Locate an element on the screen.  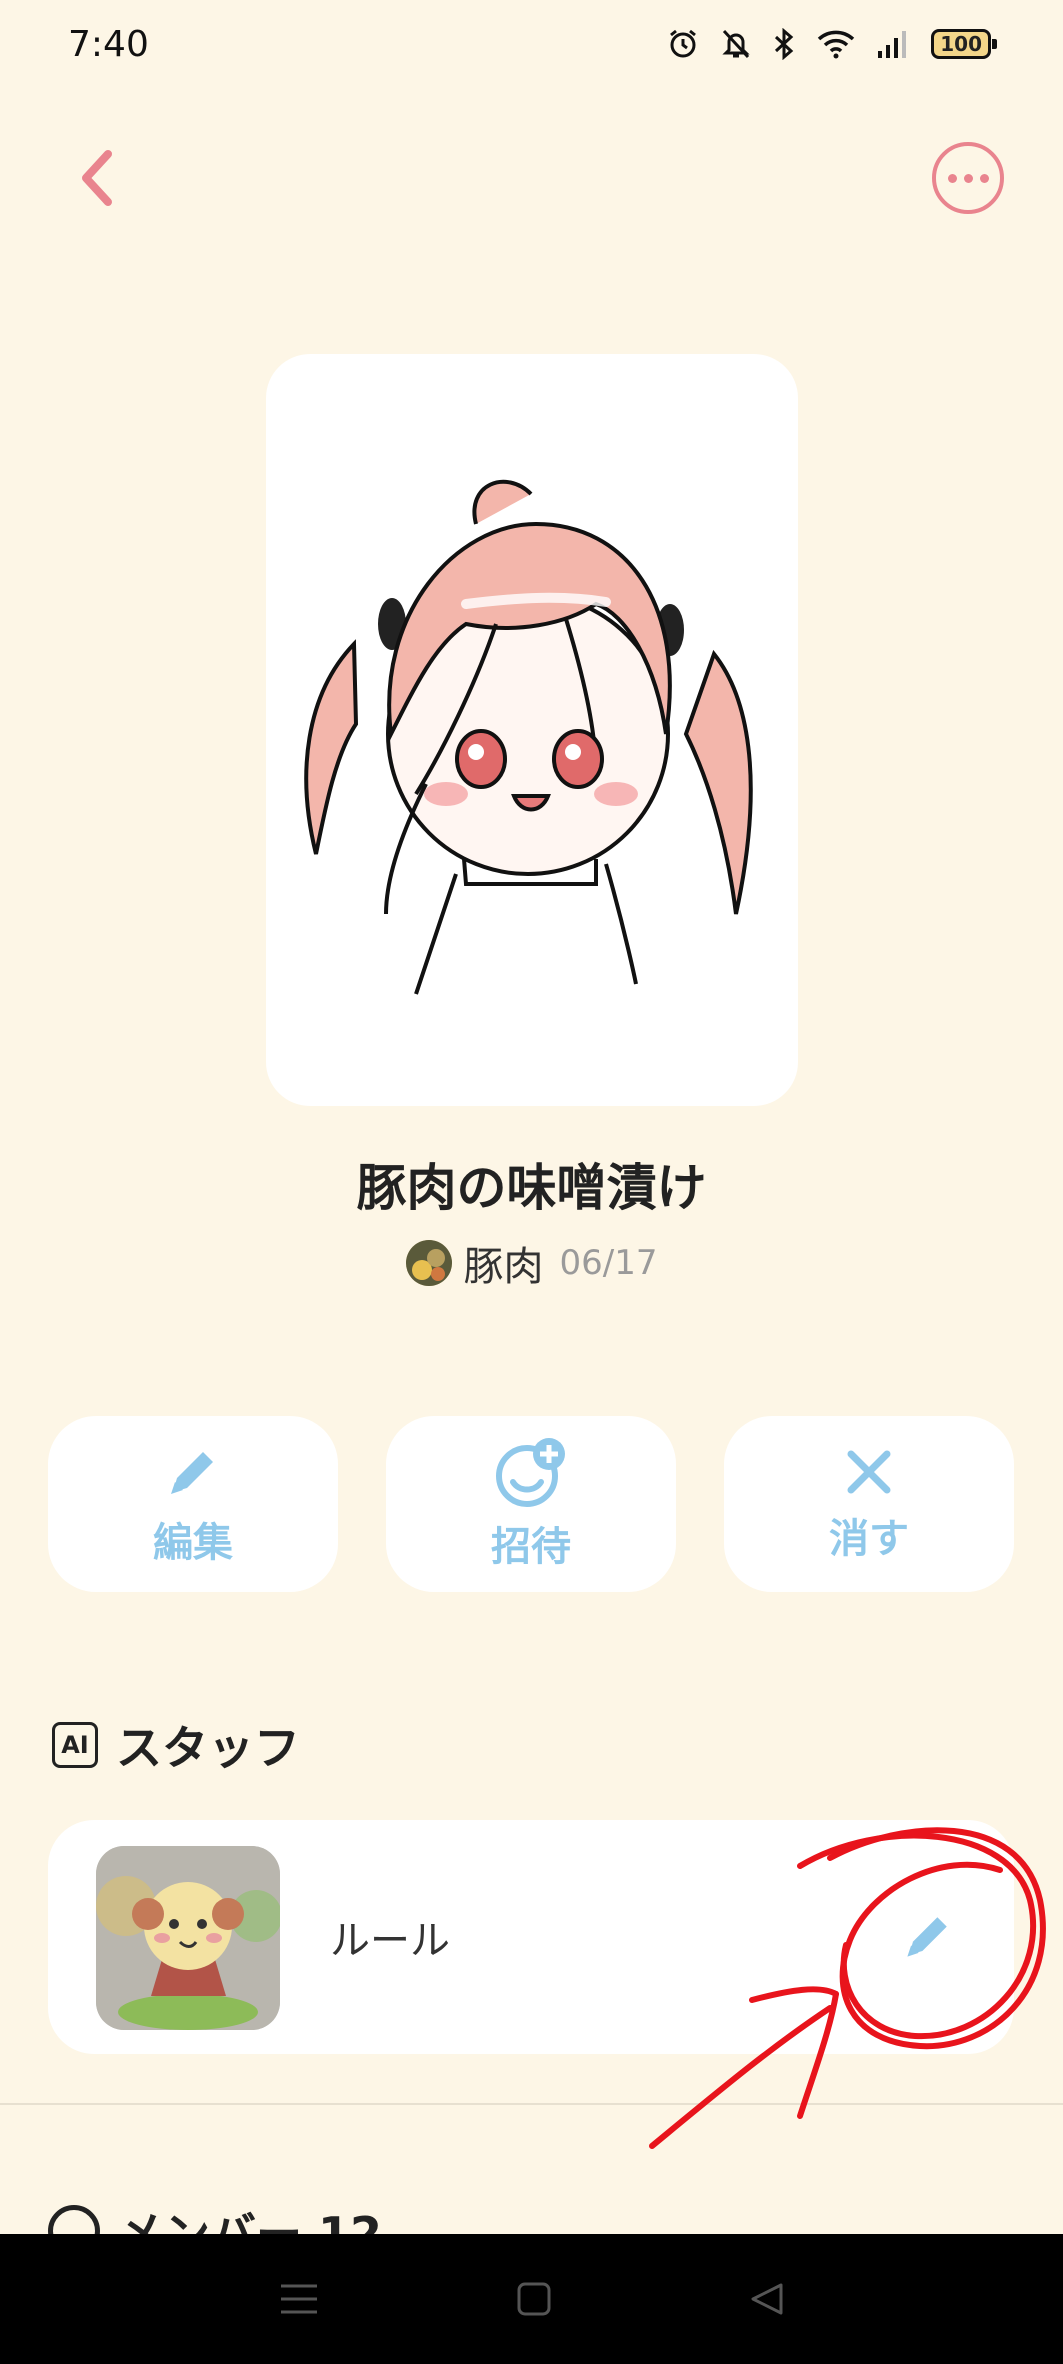
menu-icon is located at coordinates (299, 2299).